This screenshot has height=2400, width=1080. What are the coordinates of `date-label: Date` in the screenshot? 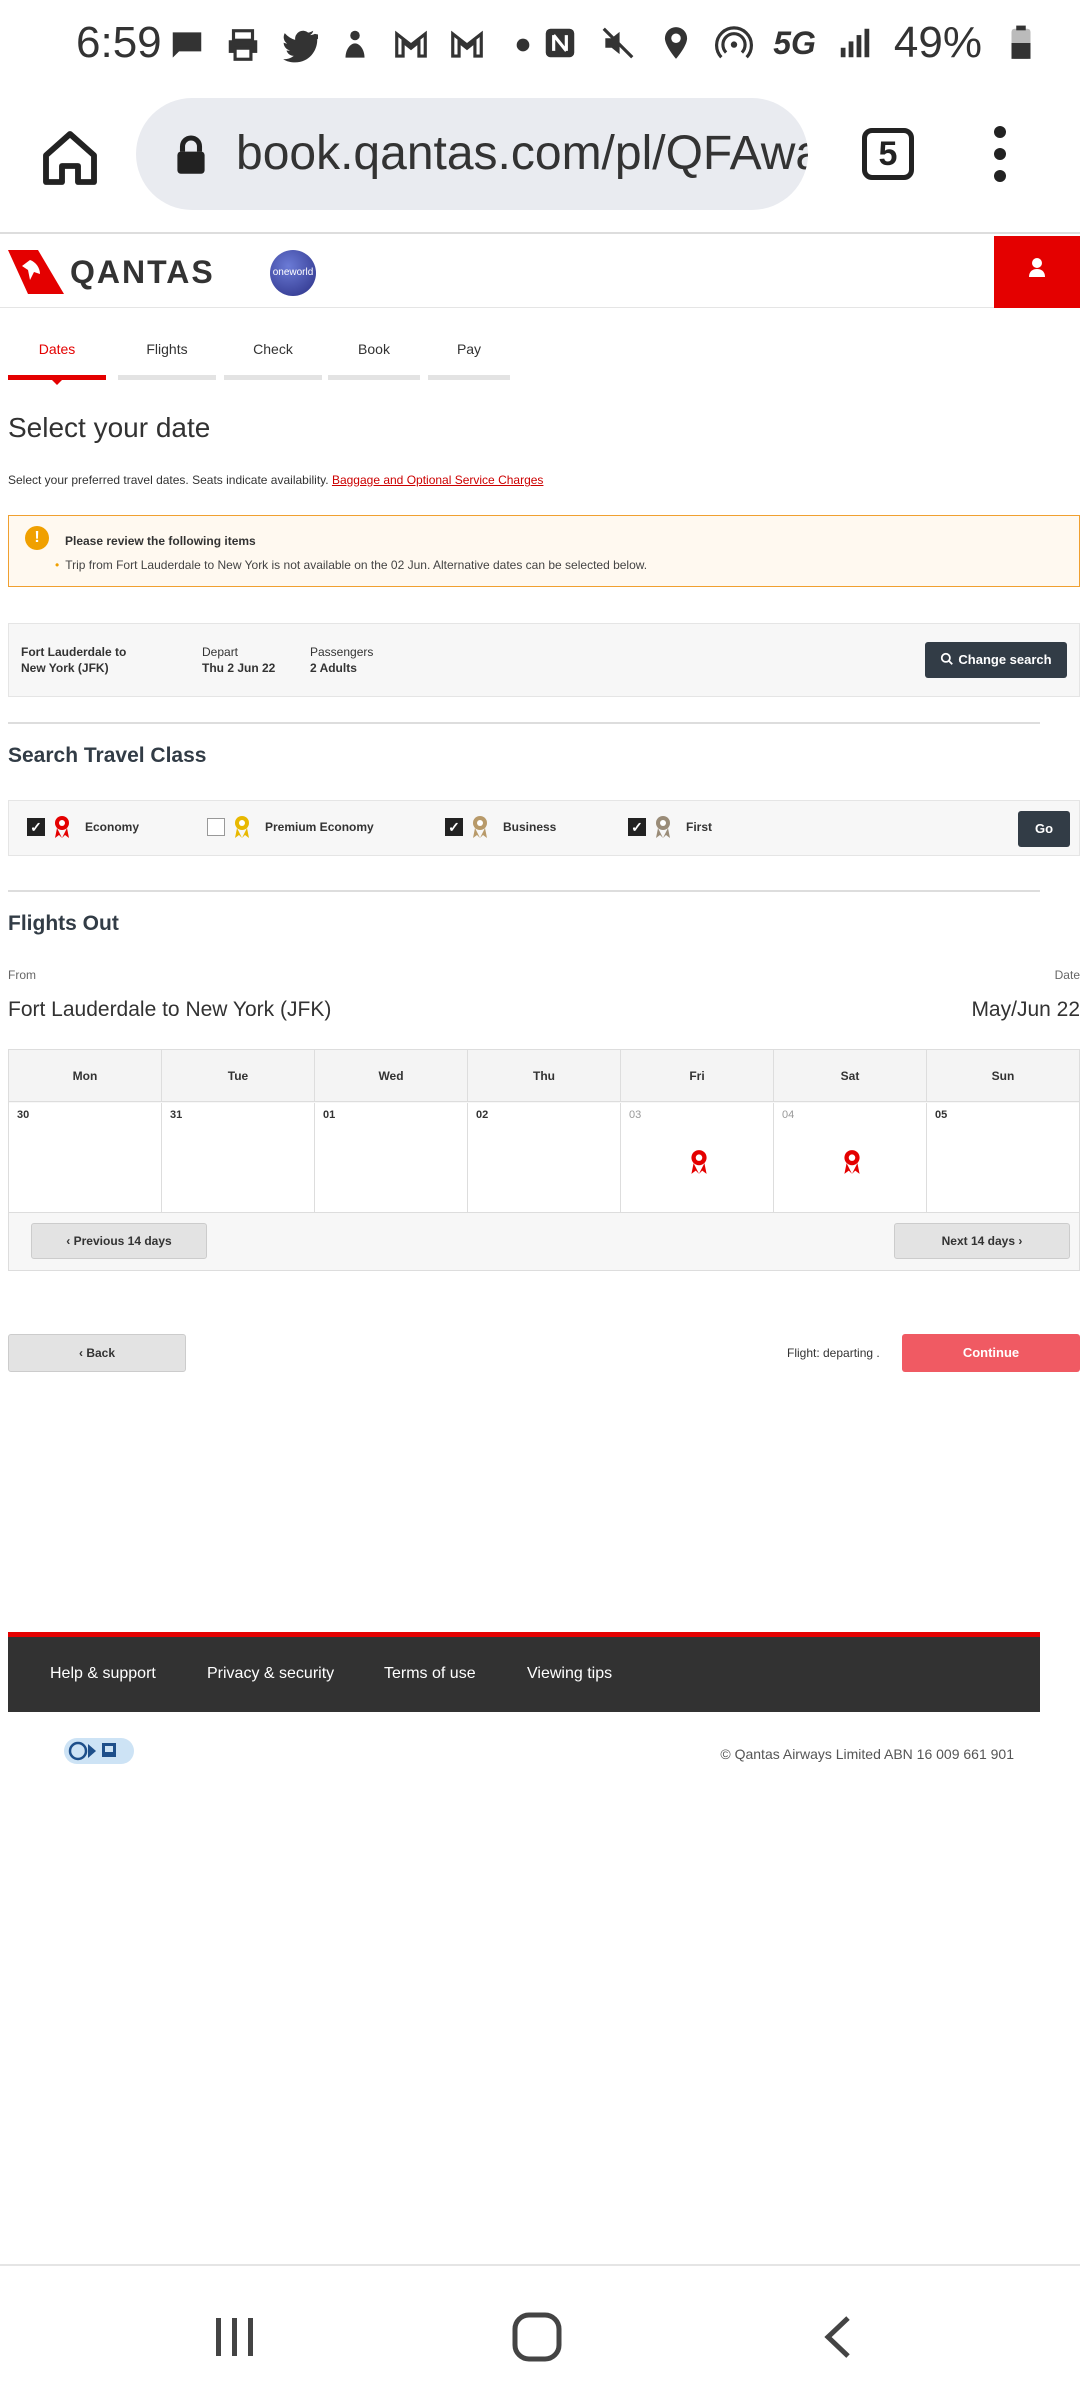 It's located at (1067, 975).